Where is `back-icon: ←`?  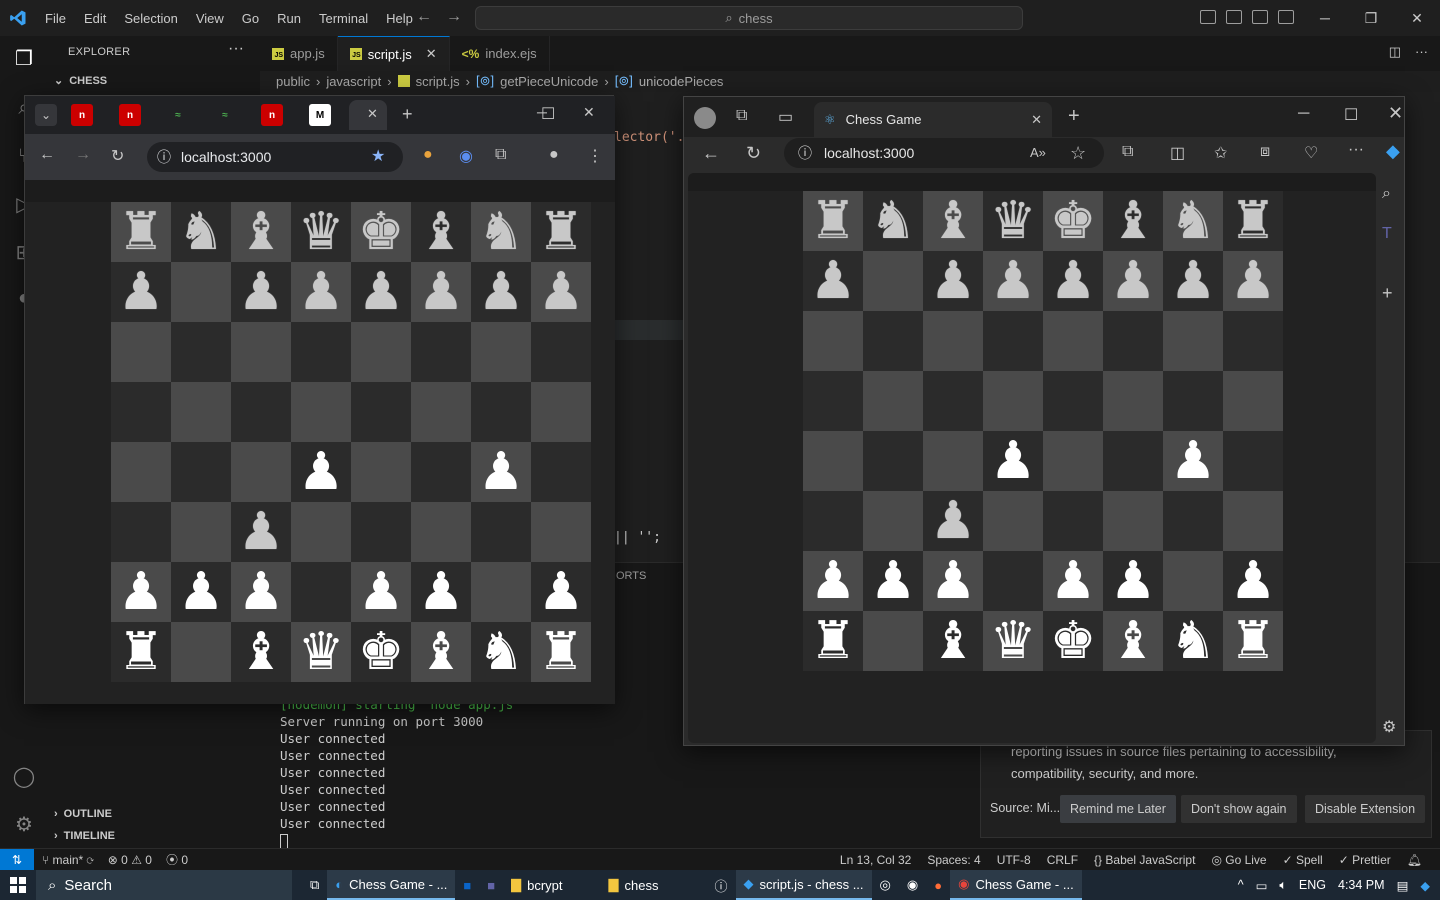
back-icon: ← is located at coordinates (711, 153).